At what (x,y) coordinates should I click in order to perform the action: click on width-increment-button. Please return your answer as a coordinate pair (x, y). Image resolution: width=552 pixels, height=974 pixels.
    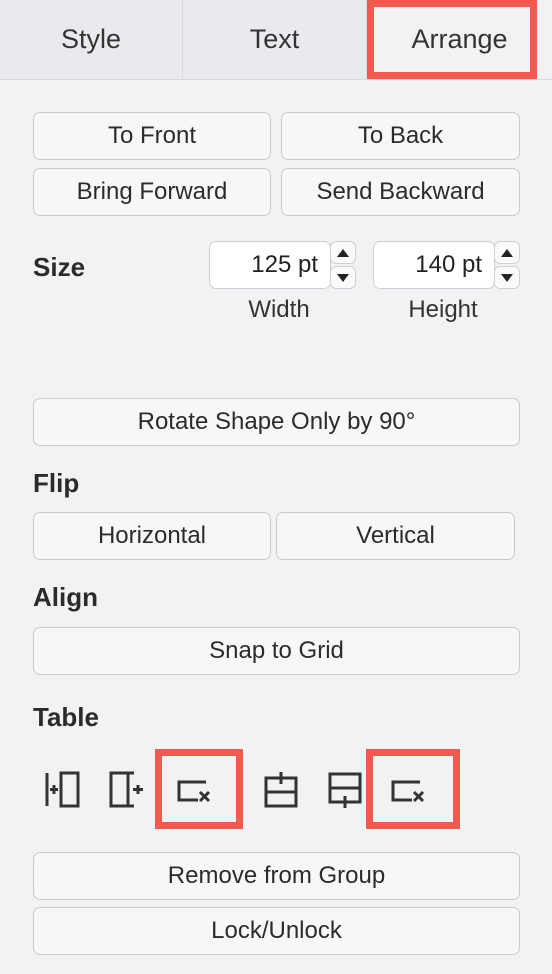
    Looking at the image, I should click on (343, 252).